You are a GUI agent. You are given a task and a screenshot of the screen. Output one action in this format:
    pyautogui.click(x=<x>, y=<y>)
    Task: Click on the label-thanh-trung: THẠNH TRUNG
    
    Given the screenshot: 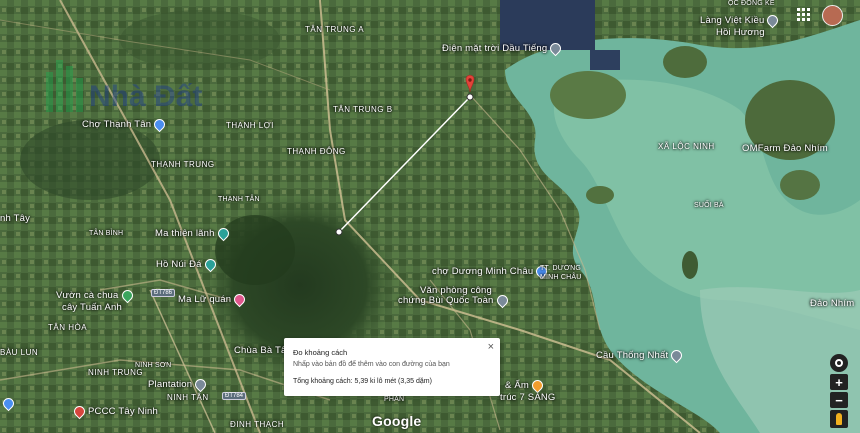 What is the action you would take?
    pyautogui.click(x=183, y=164)
    